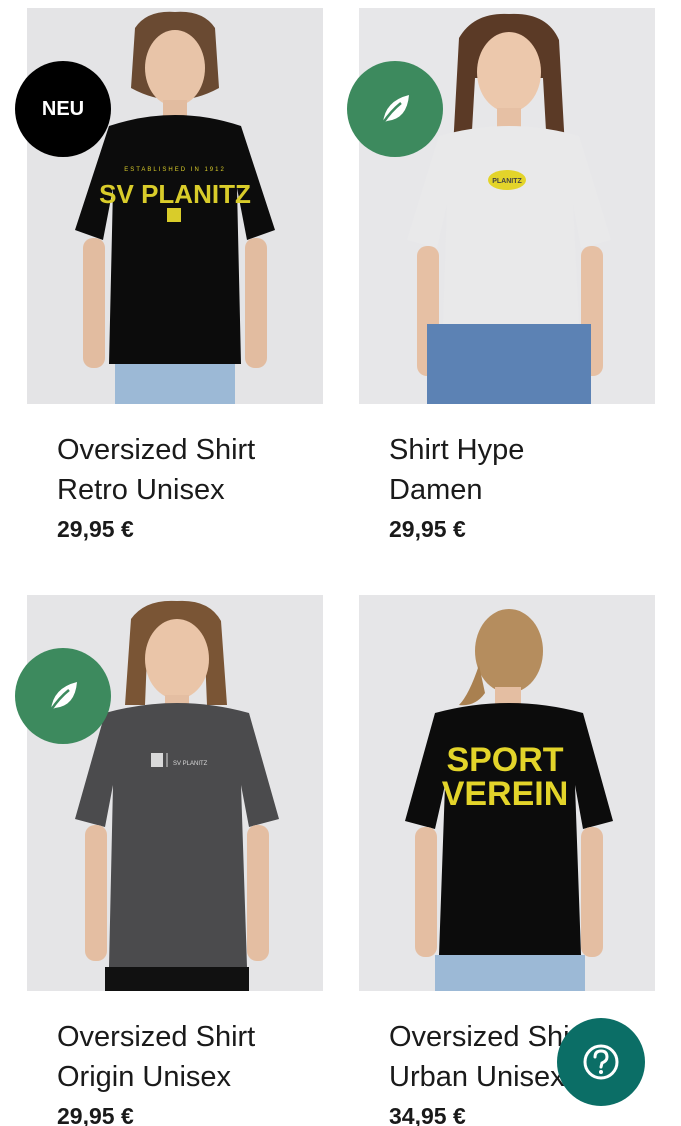  What do you see at coordinates (522, 470) in the screenshot?
I see `product-title: Shirt Hype Damen` at bounding box center [522, 470].